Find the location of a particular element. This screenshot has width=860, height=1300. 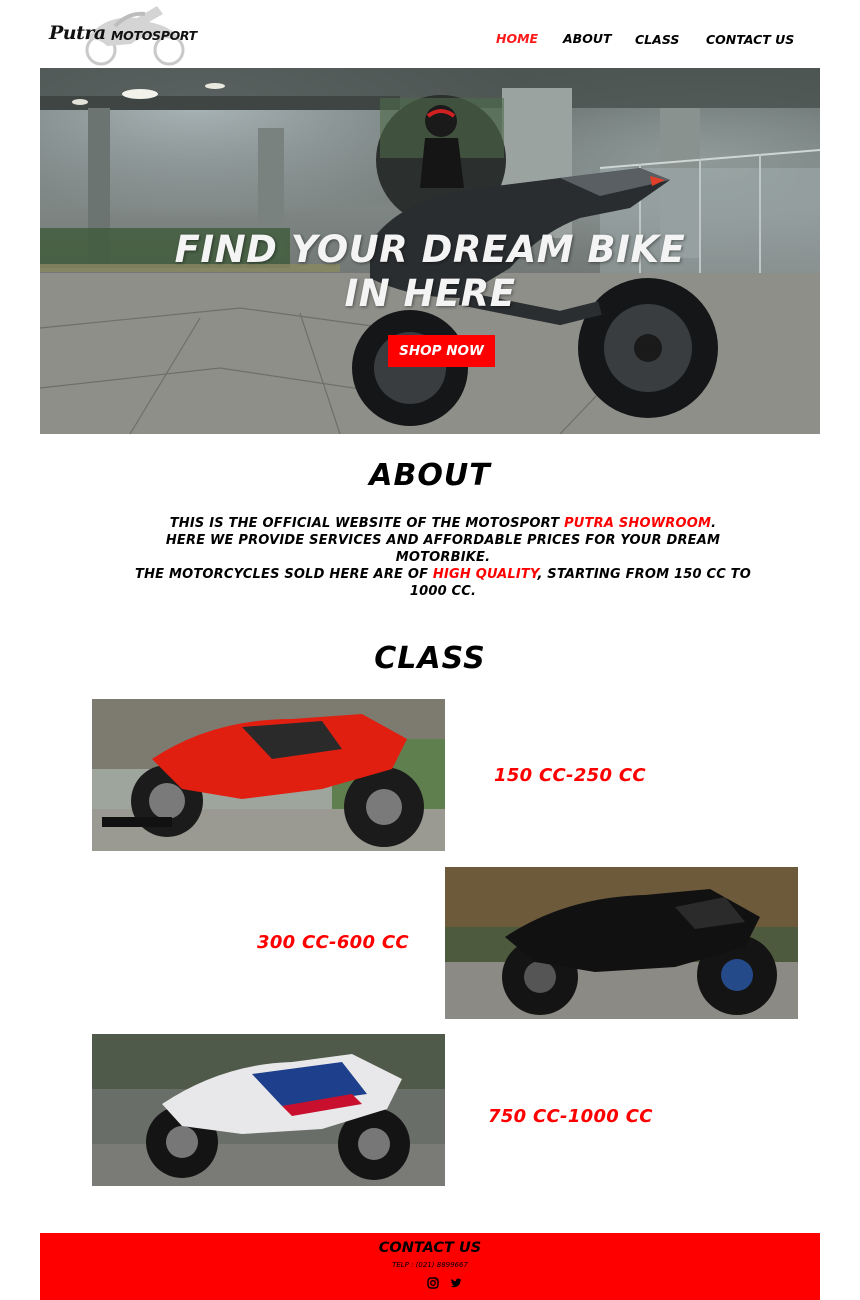

red-sportbike-photo is located at coordinates (268, 775).